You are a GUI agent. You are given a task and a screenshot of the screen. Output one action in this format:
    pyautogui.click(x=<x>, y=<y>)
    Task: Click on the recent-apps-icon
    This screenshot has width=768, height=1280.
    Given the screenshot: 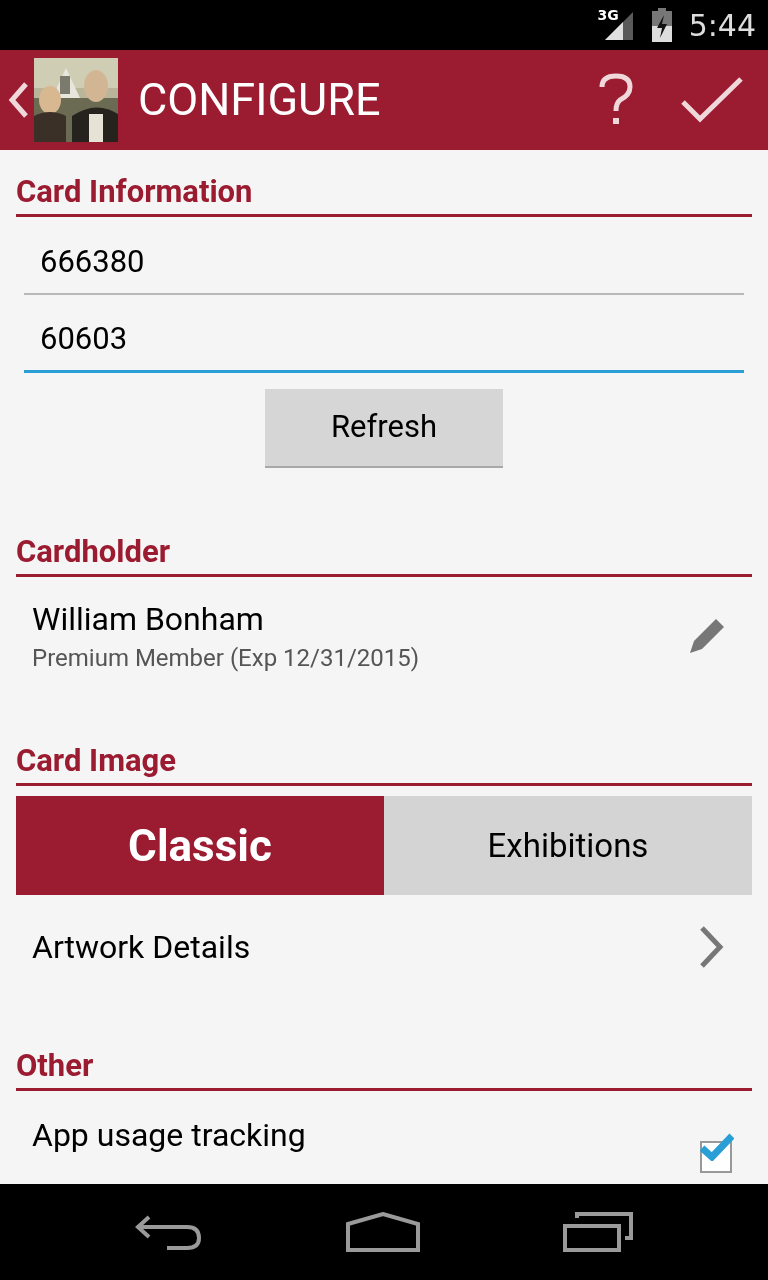 What is the action you would take?
    pyautogui.click(x=597, y=1232)
    